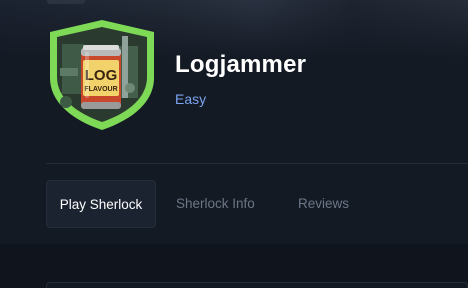  I want to click on shield-icon: LOG FLAVOUR, so click(102, 75).